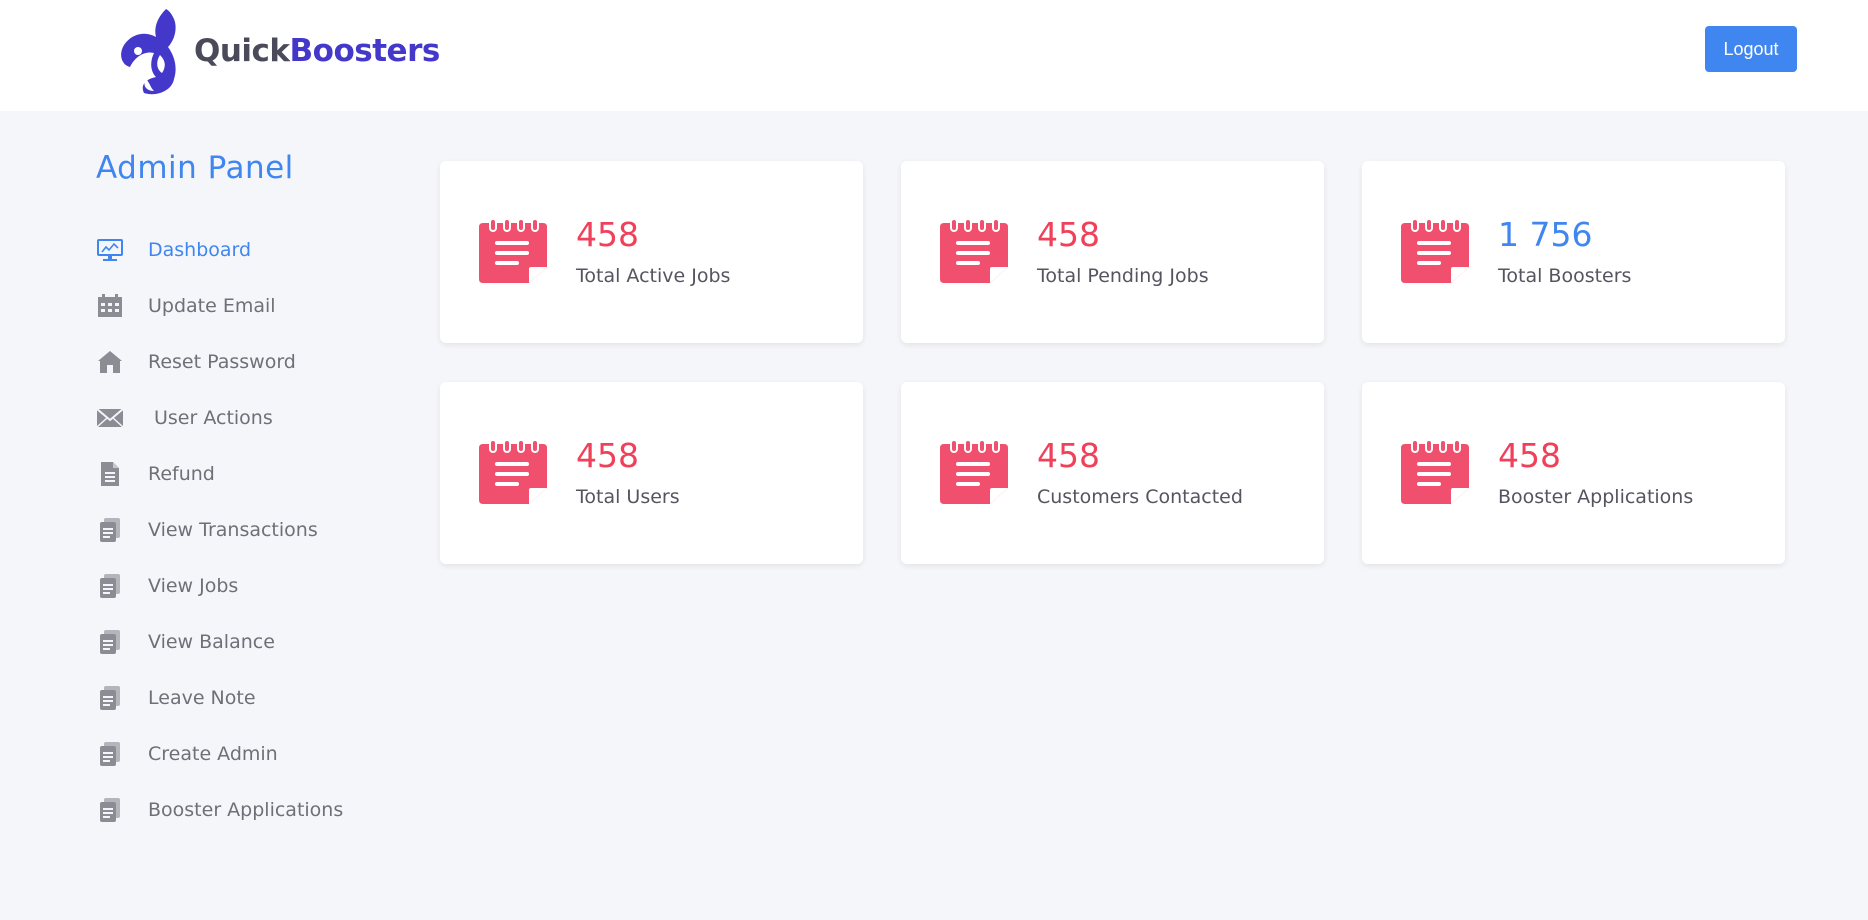 This screenshot has width=1868, height=920. I want to click on stat-card-boosters: 1 756 Total Boosters, so click(1573, 252).